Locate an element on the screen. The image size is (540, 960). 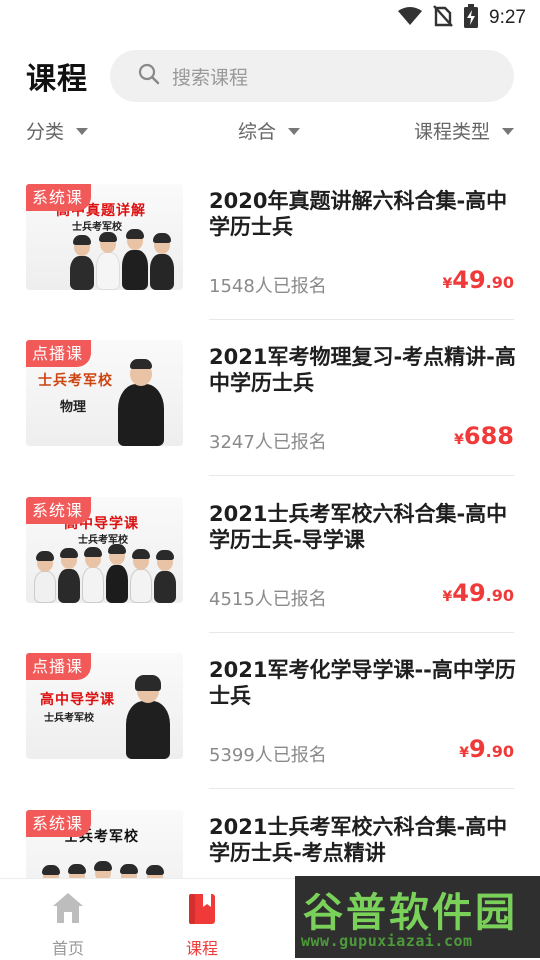
header: 课程 搜索课程 is located at coordinates (270, 76).